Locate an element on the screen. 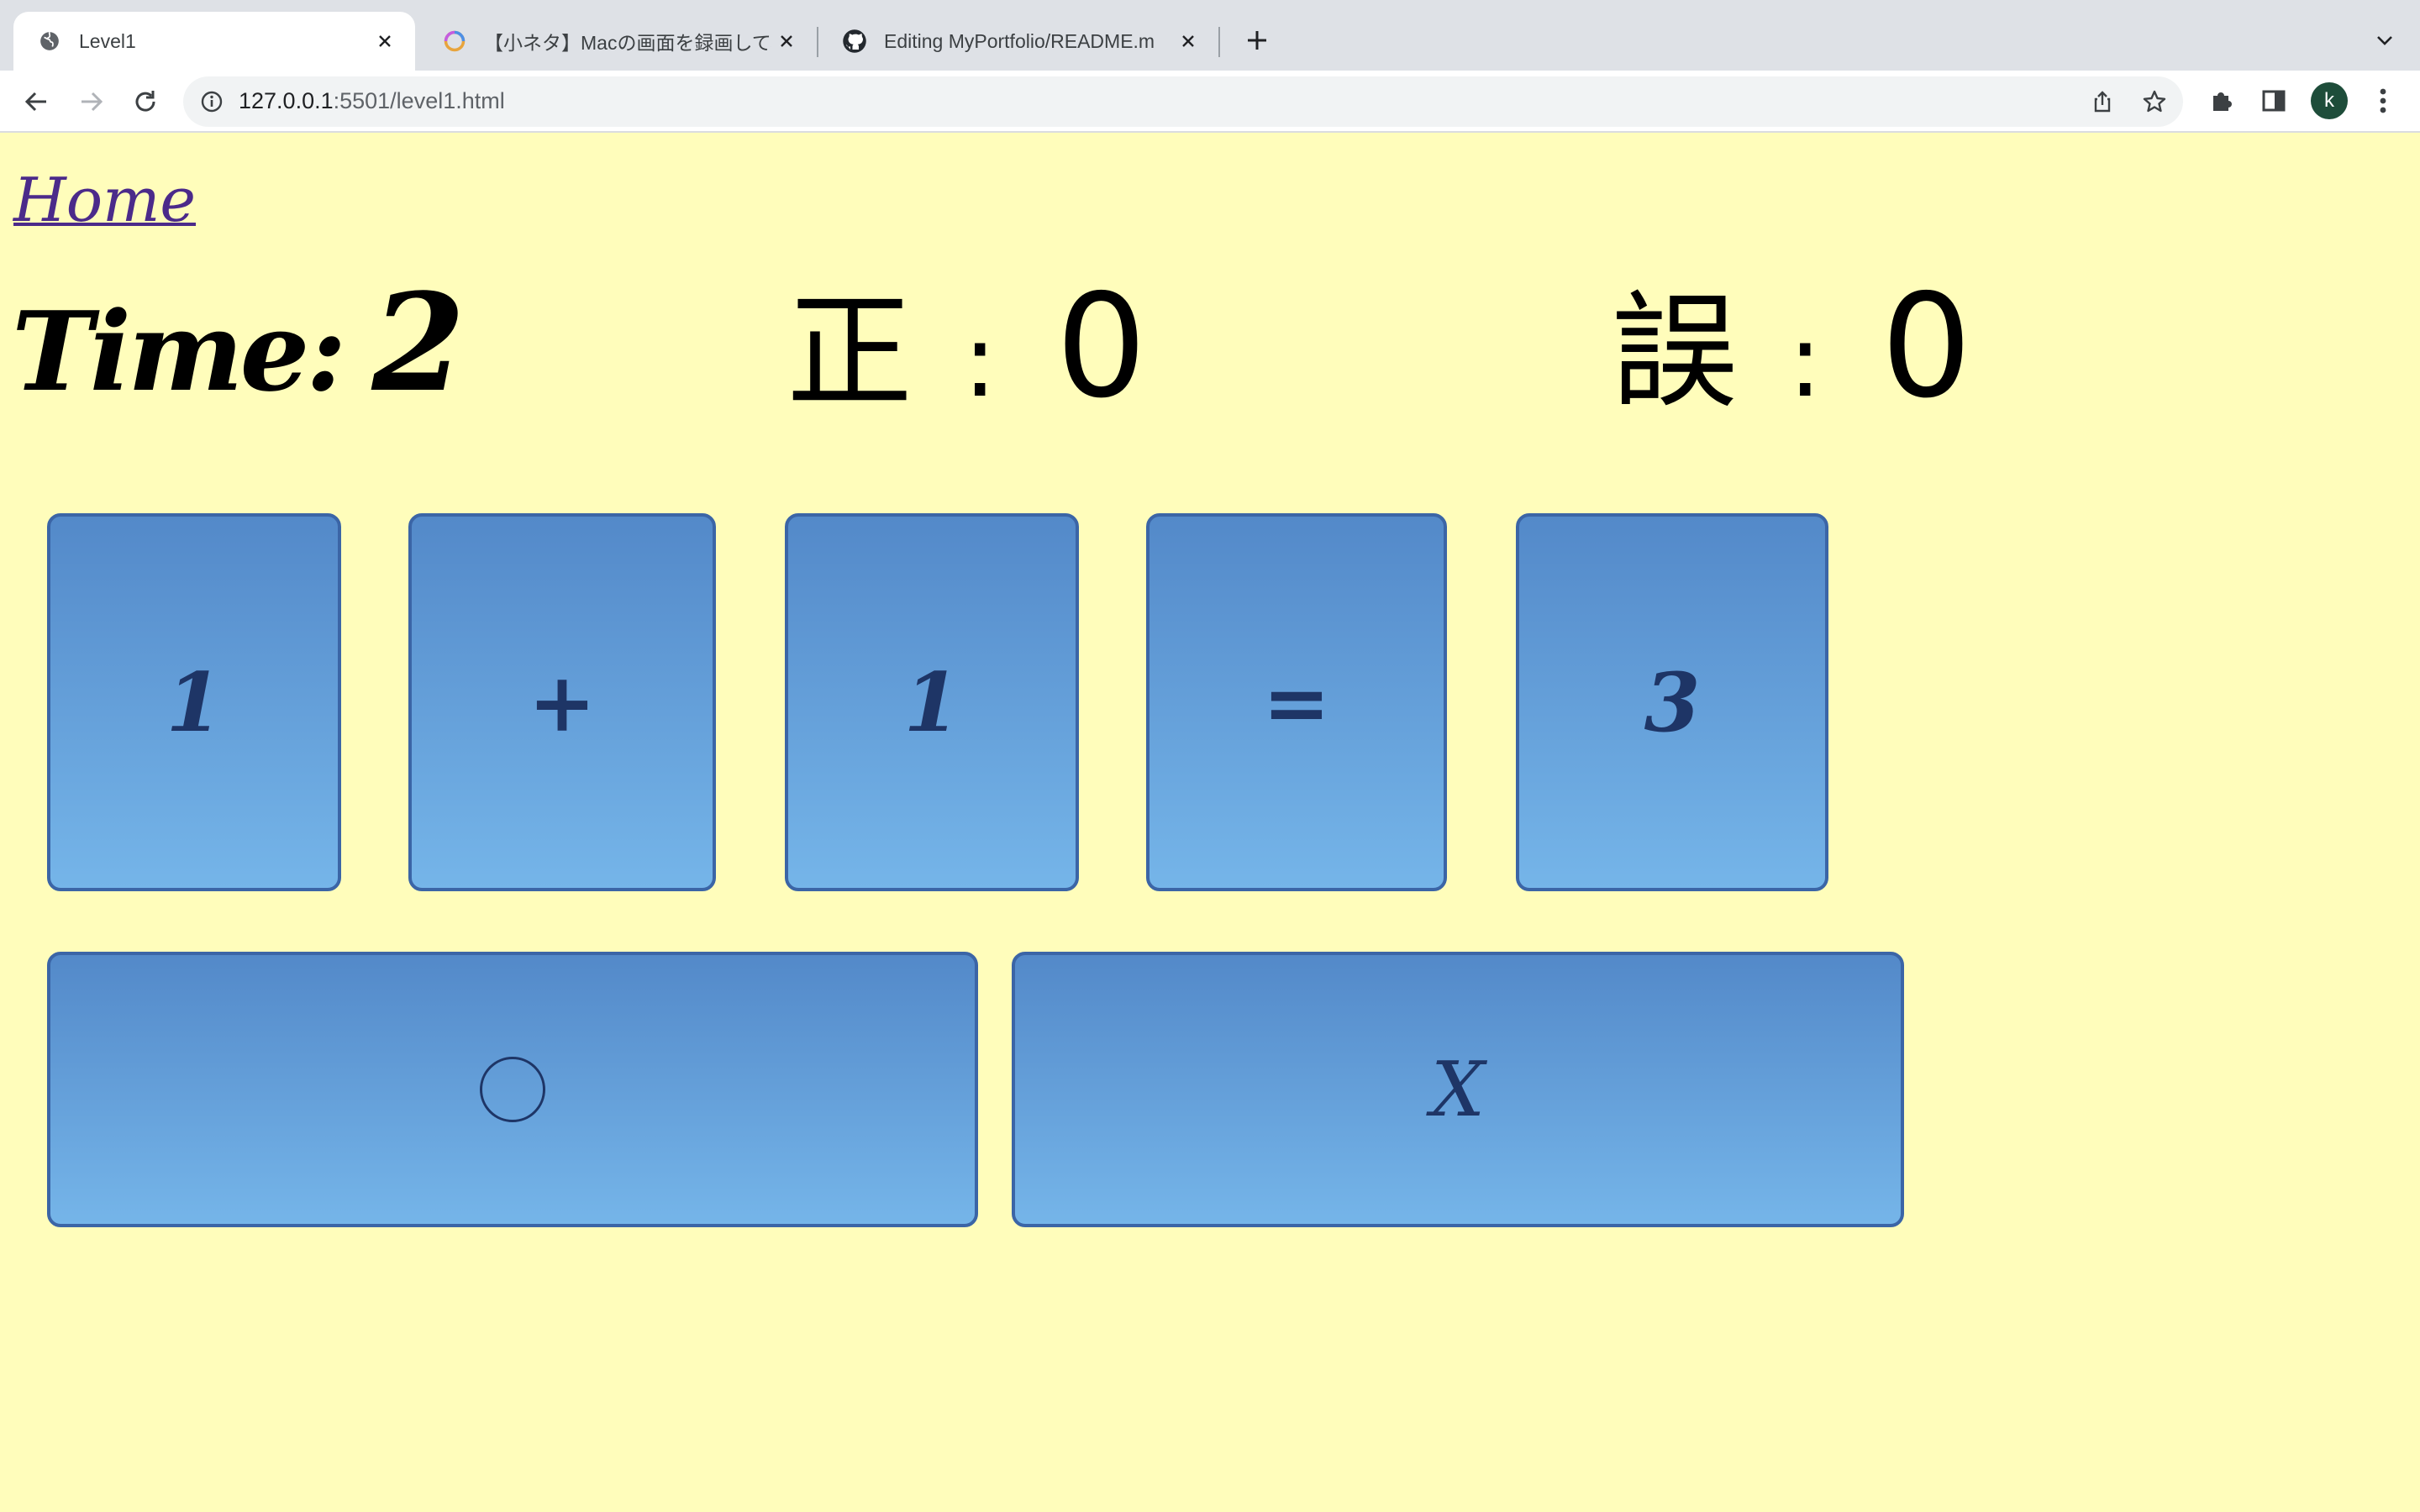 The image size is (2420, 1512). chevron-down-icon is located at coordinates (2385, 40).